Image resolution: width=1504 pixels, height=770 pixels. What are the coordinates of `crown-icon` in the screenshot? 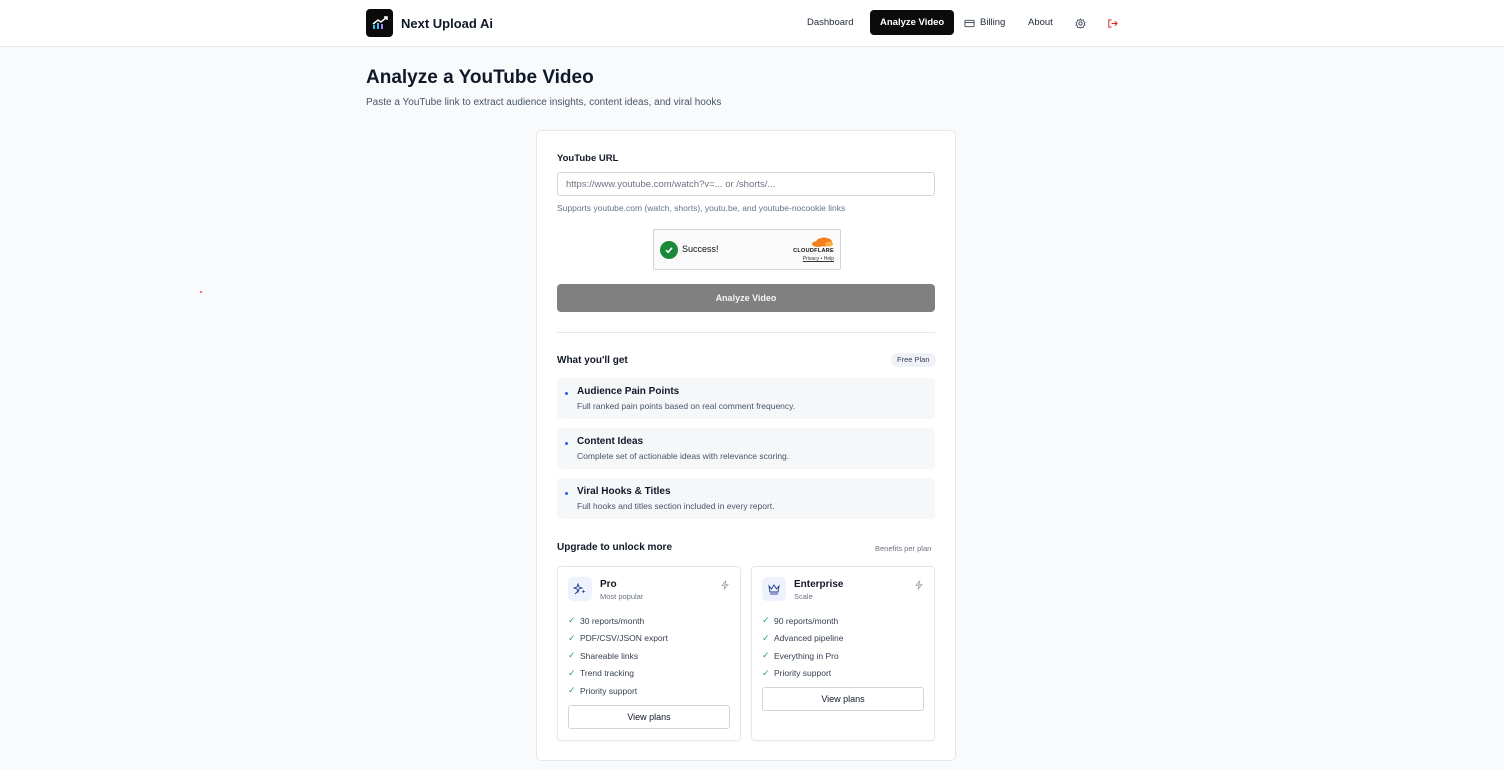 It's located at (774, 589).